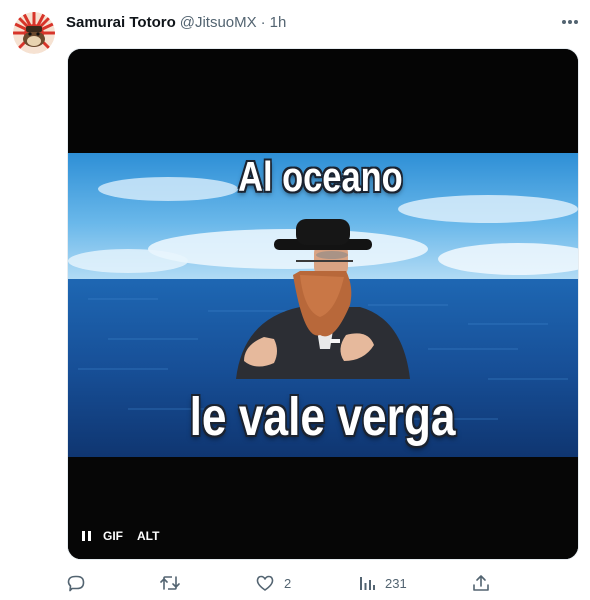 This screenshot has height=600, width=590. I want to click on caption-top: Al oceano, so click(320, 176).